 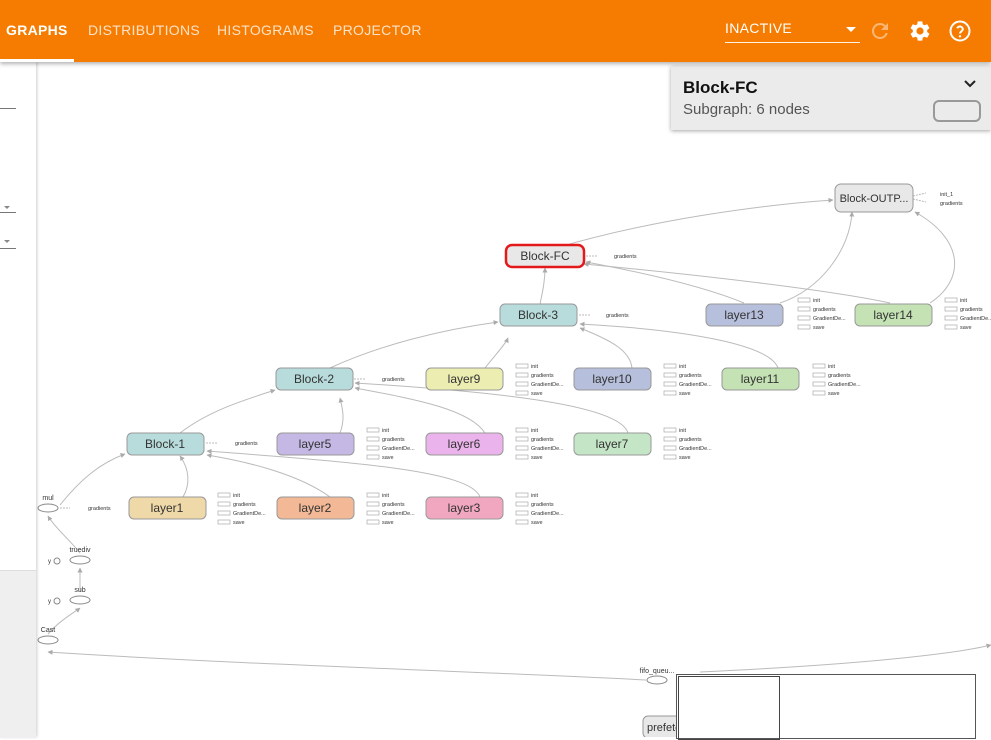 What do you see at coordinates (80, 600) in the screenshot?
I see `node-sub` at bounding box center [80, 600].